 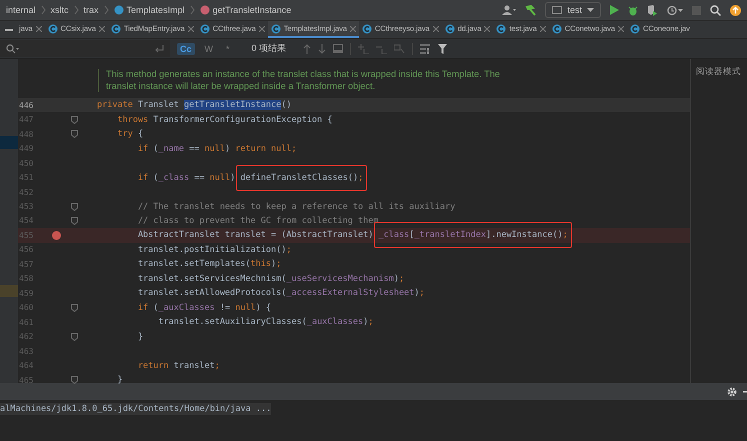 I want to click on filter-icon, so click(x=443, y=49).